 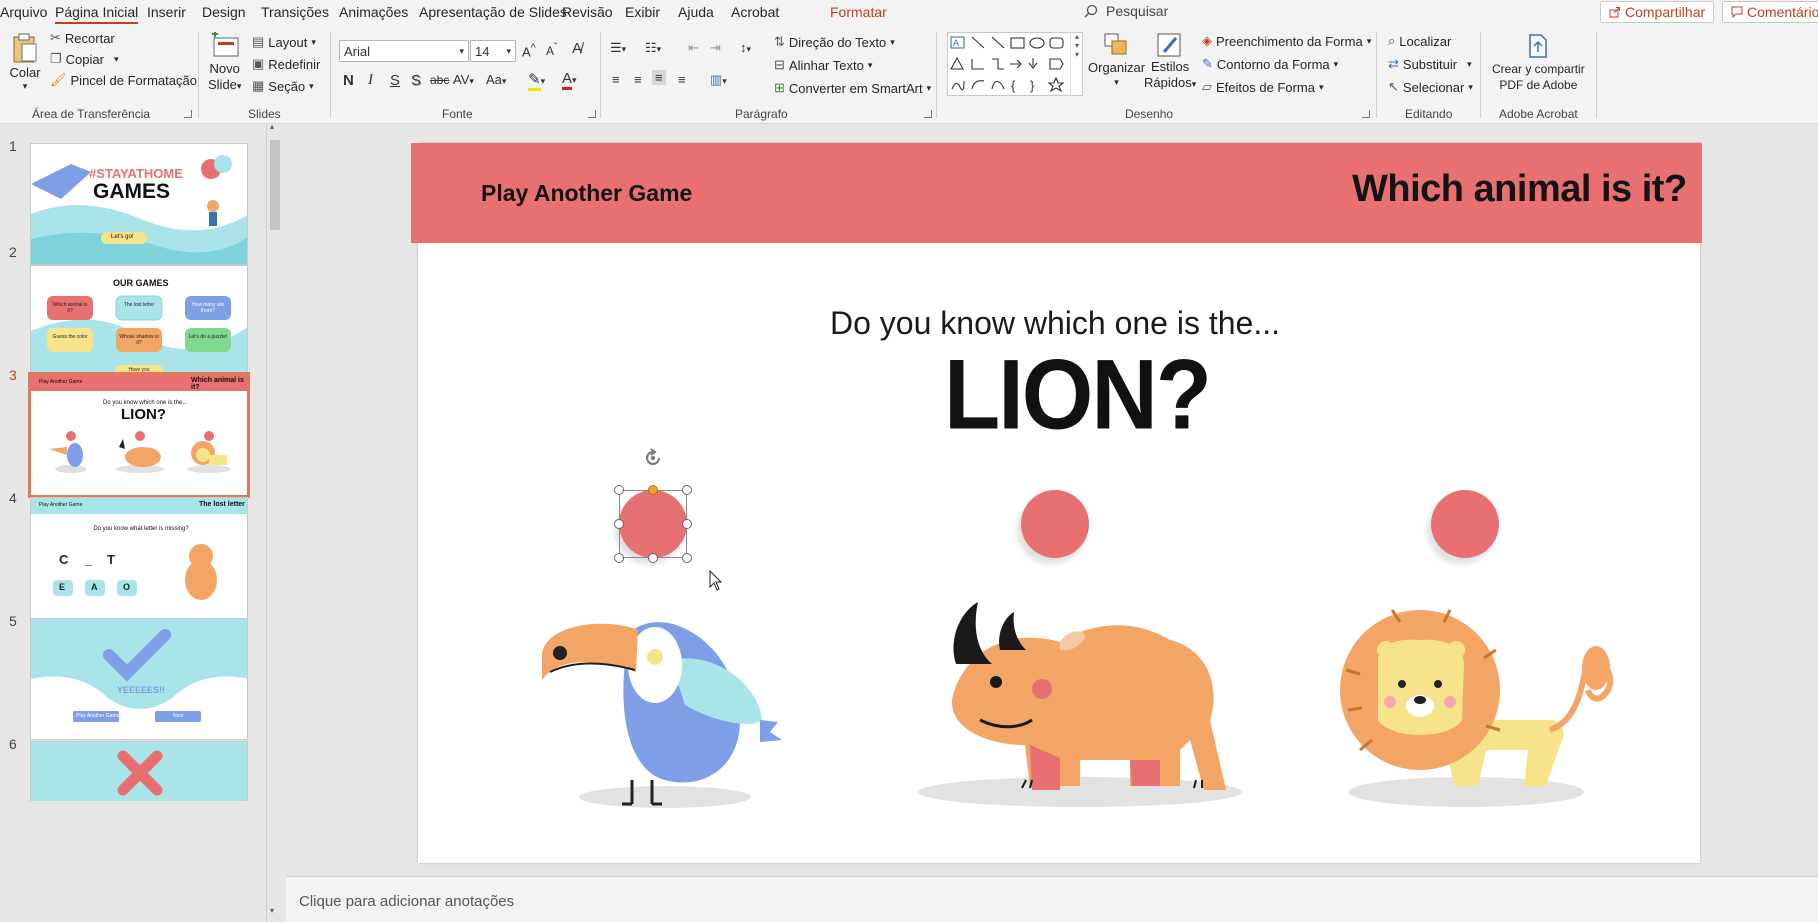 I want to click on search-icon: ⌕, so click(x=1392, y=40).